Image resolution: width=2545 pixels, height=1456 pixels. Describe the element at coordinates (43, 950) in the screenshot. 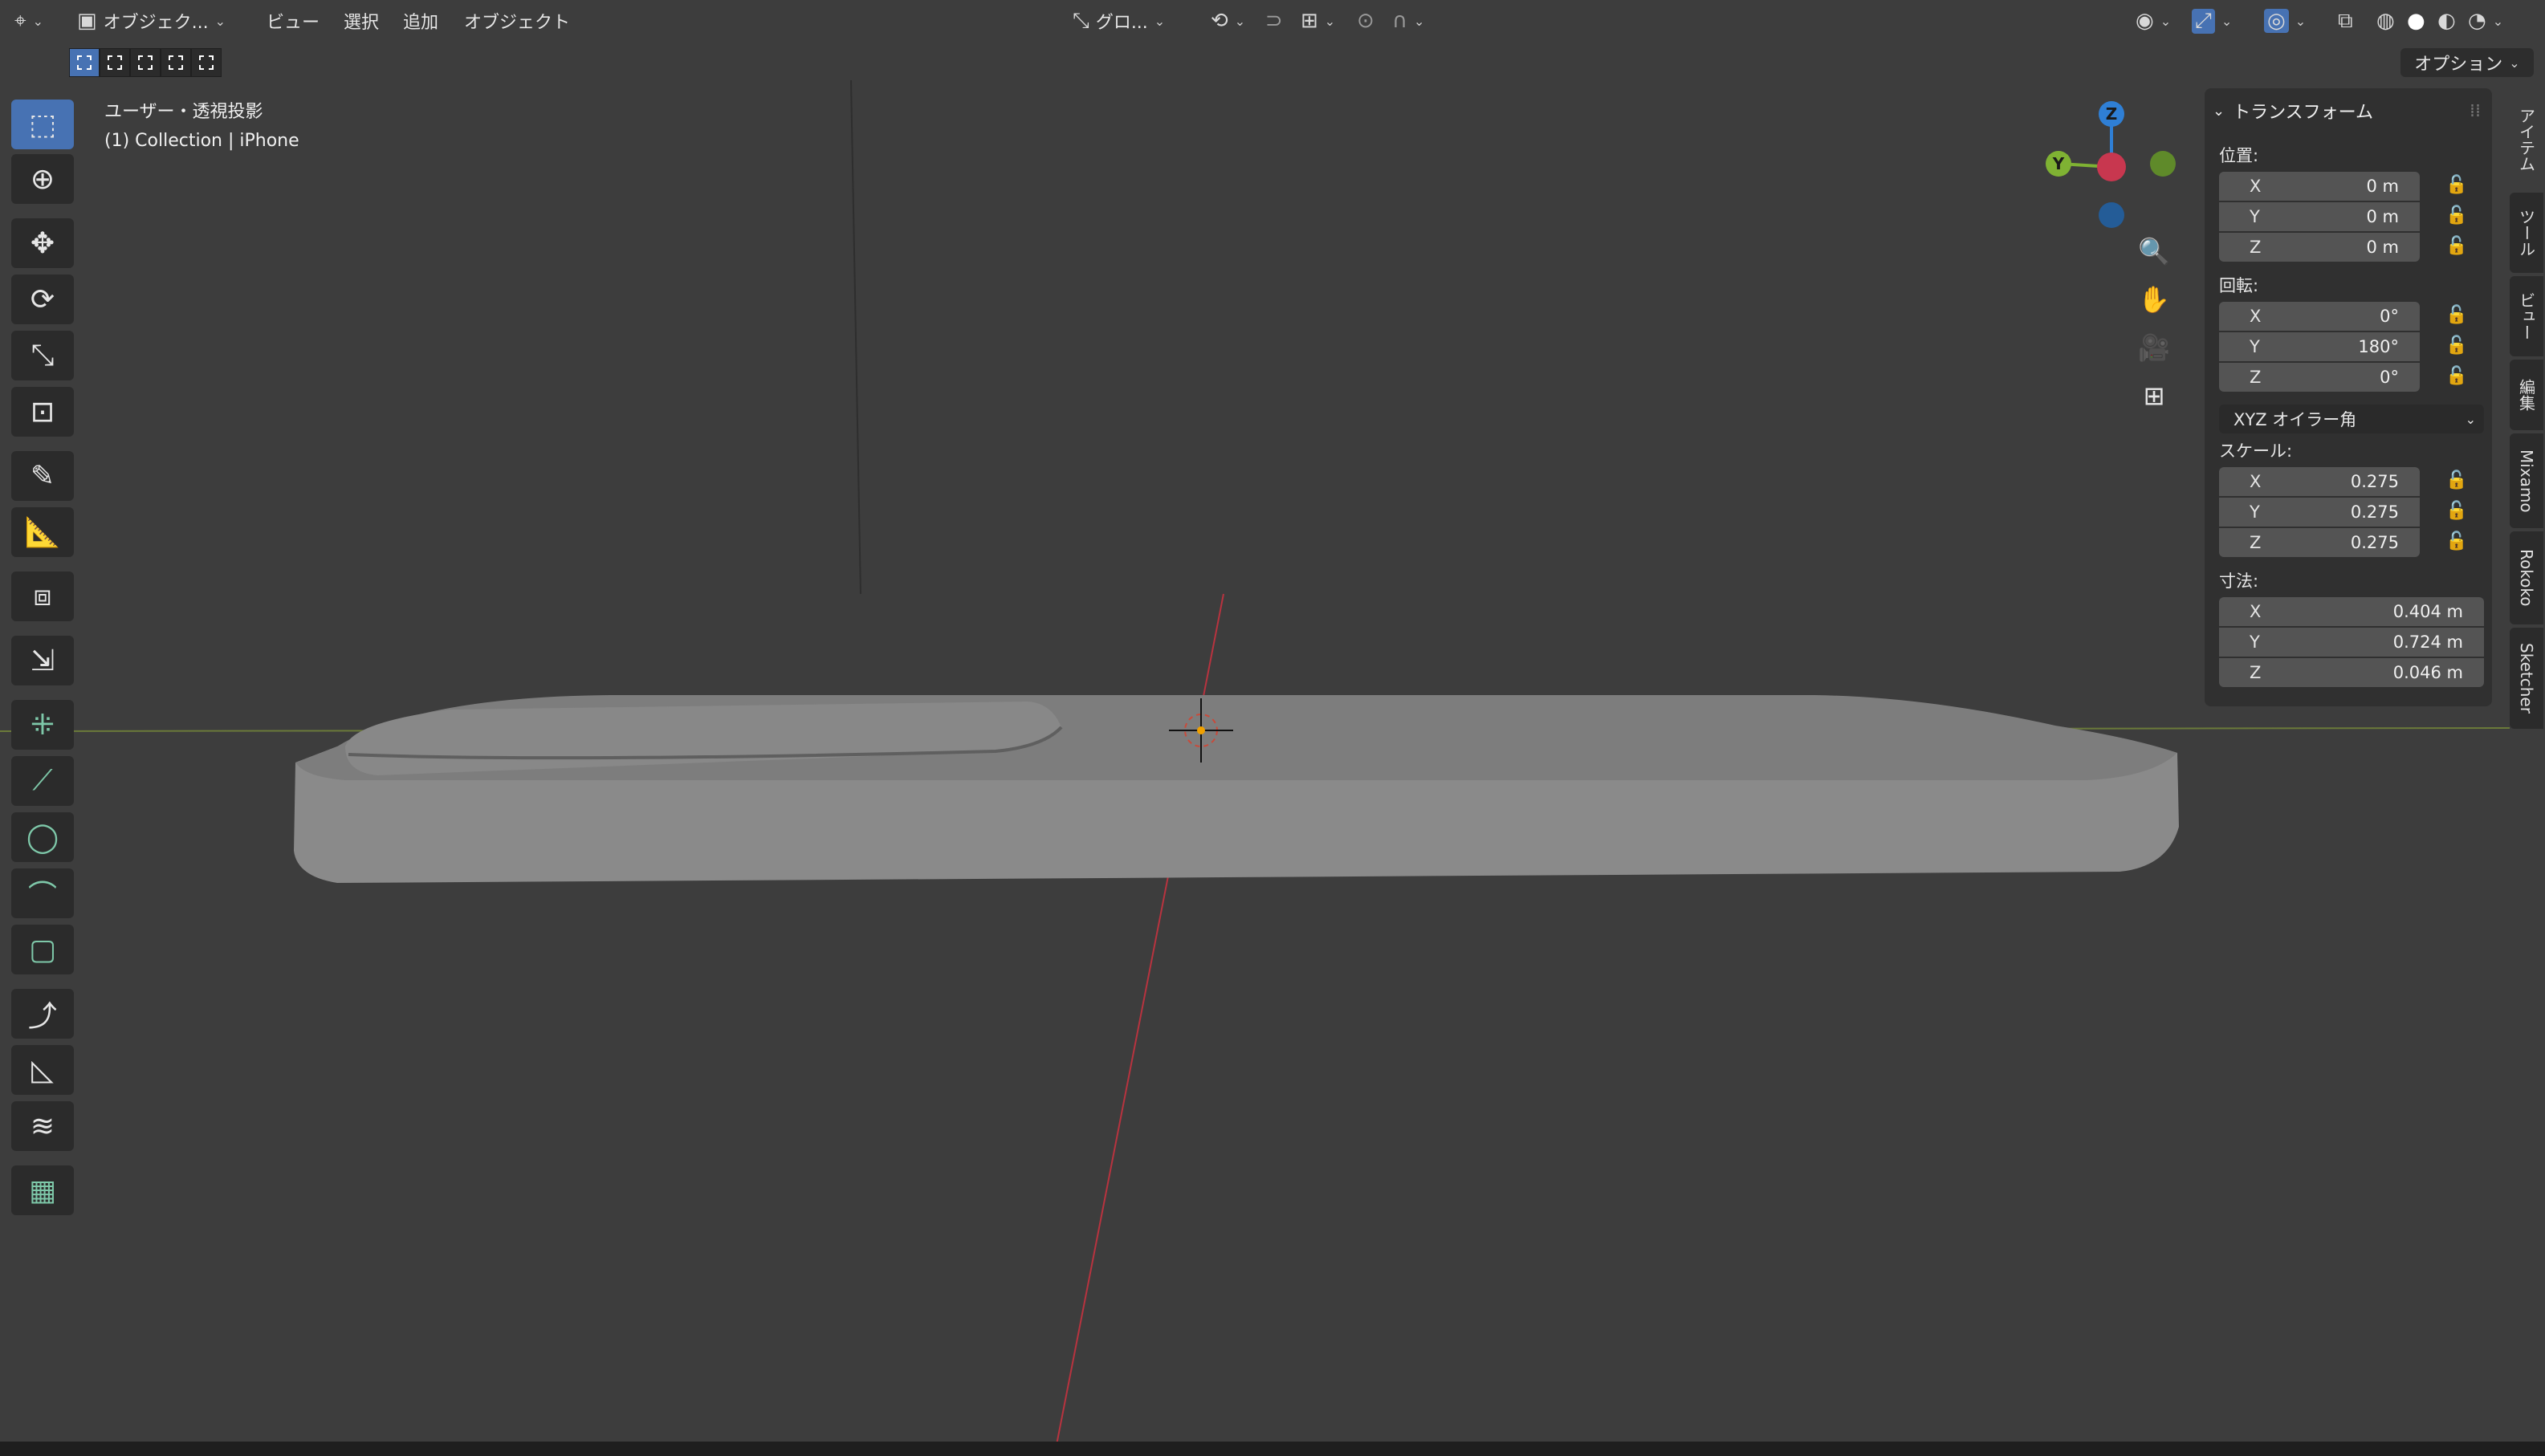

I see `tool-add-plane: ▢` at that location.